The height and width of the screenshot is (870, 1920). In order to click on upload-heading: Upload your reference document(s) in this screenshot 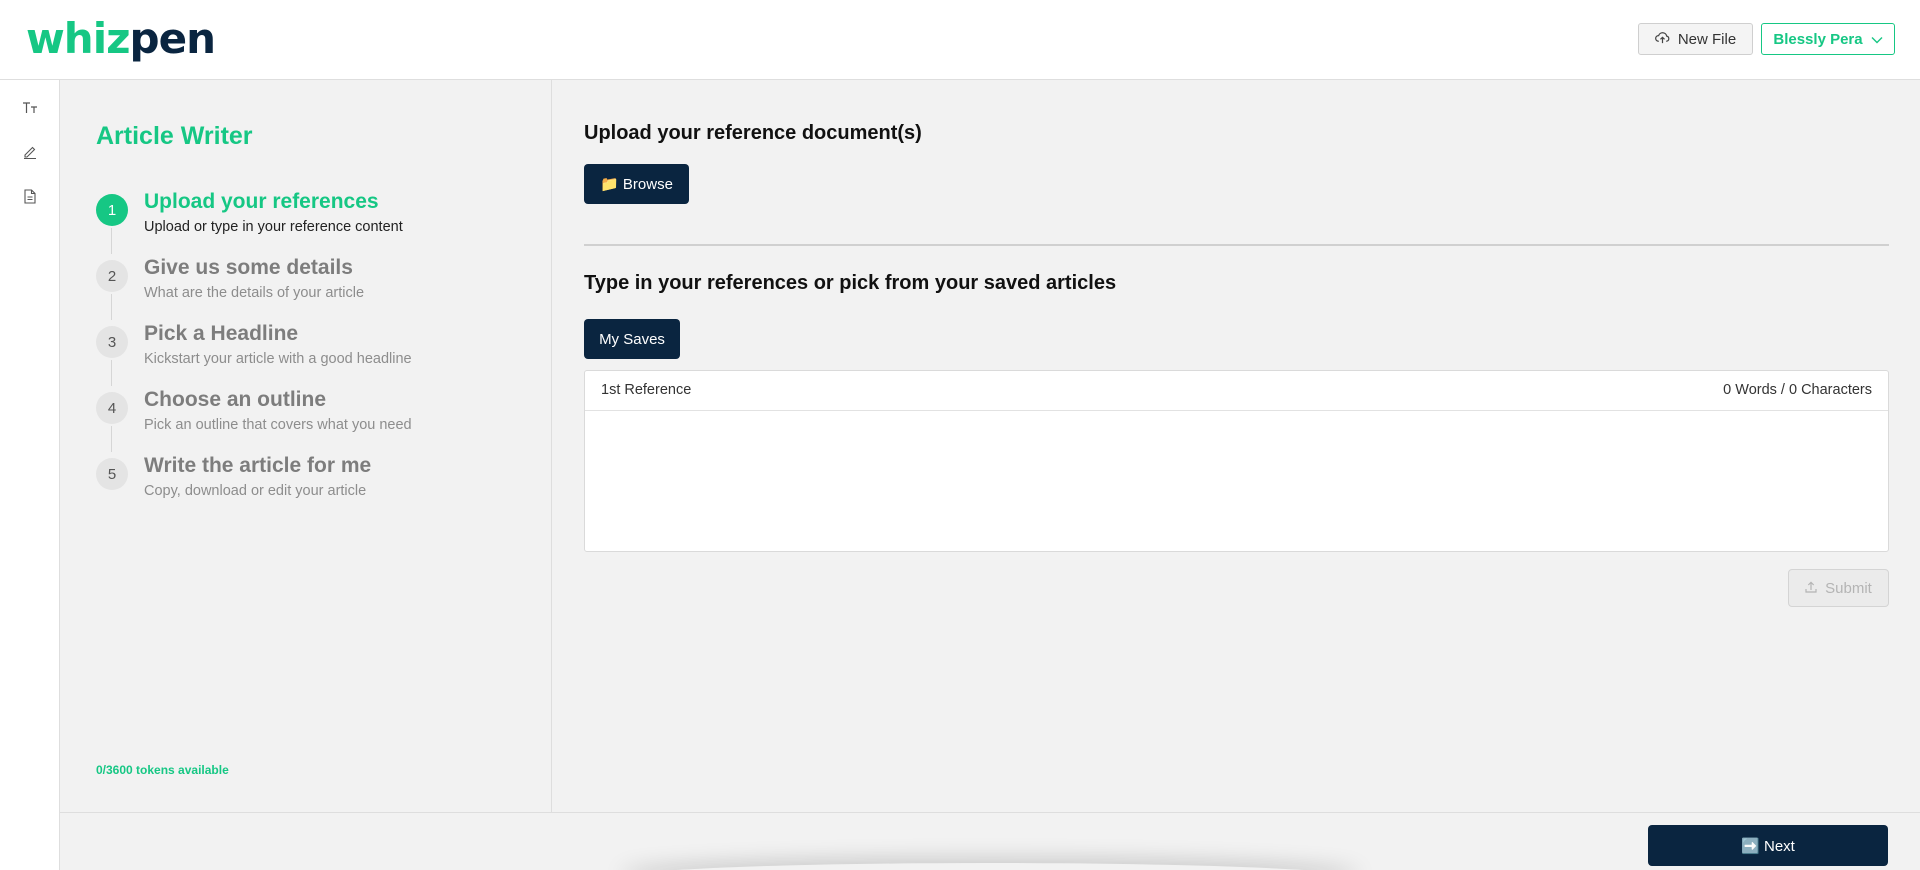, I will do `click(753, 133)`.